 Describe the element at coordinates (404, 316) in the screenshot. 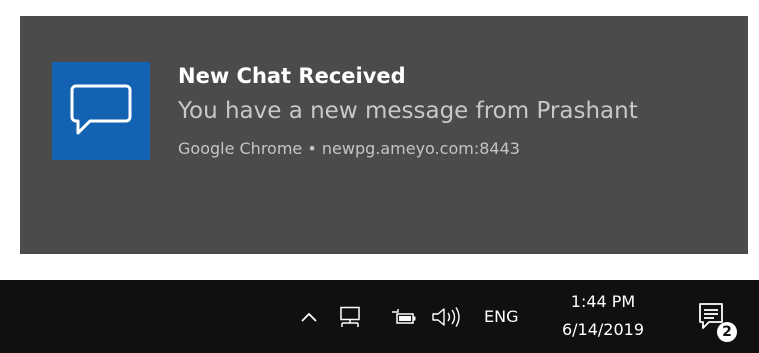

I see `battery-icon` at that location.